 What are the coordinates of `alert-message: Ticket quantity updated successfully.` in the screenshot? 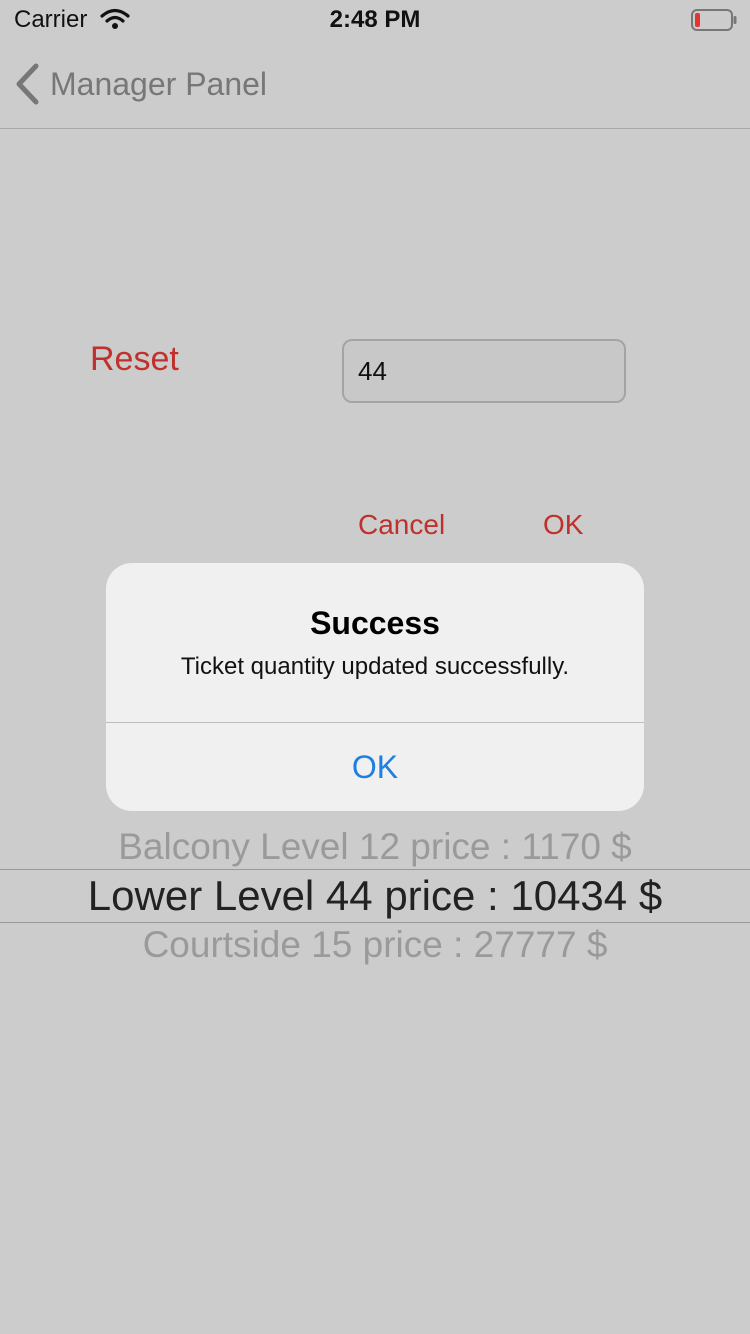 It's located at (375, 666).